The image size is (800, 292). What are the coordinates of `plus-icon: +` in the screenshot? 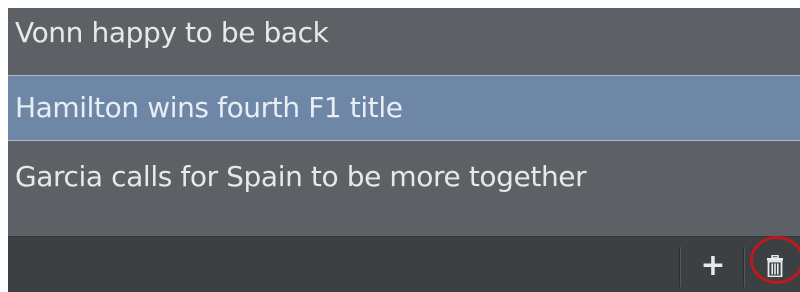 It's located at (713, 265).